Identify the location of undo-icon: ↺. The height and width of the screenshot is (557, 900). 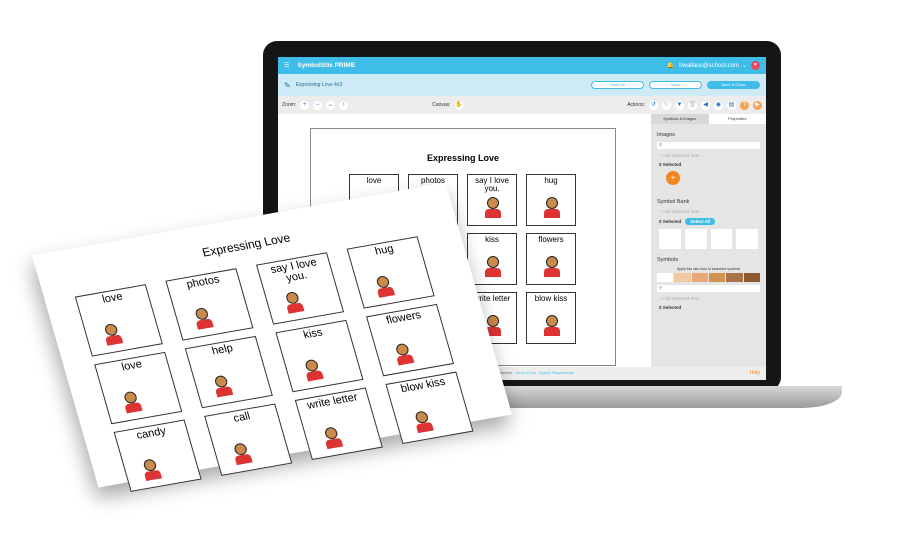
(653, 105).